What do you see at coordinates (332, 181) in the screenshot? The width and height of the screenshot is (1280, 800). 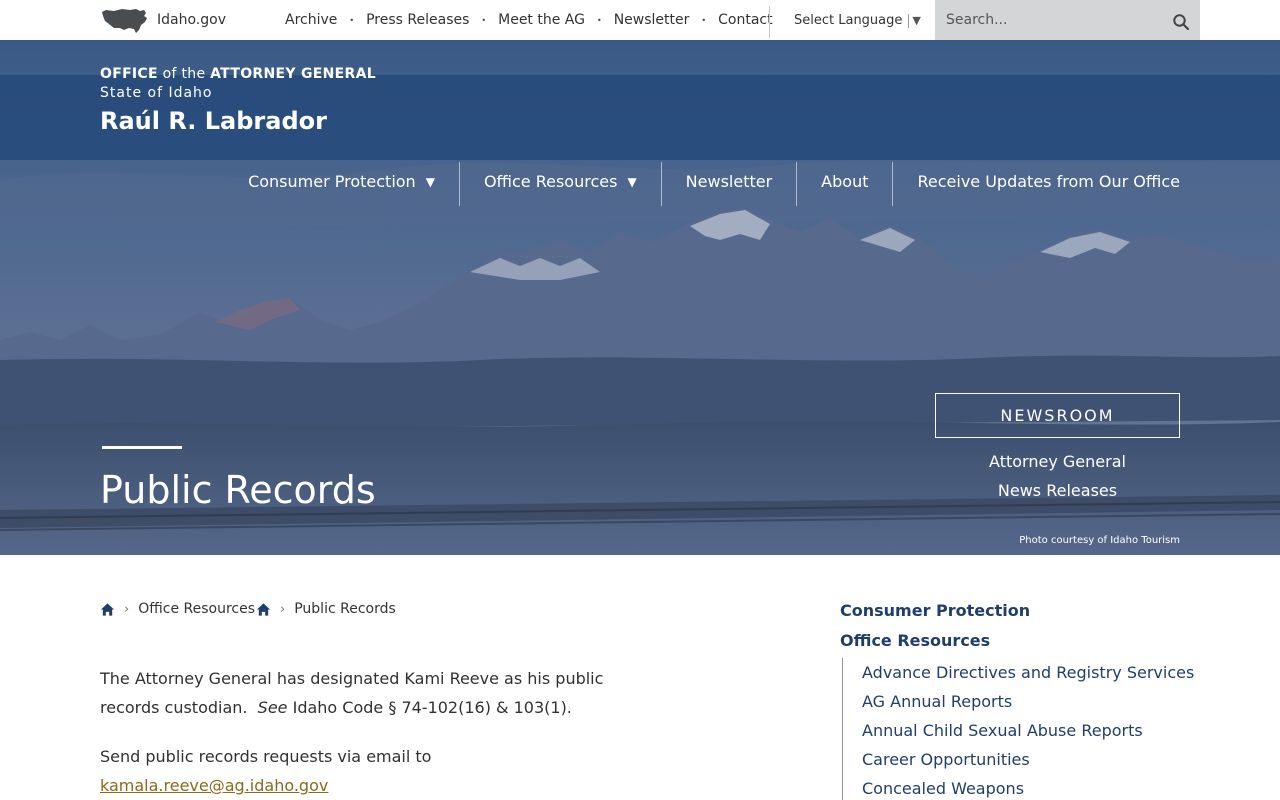 I see `nav-consumer-protection-label: Consumer Protection` at bounding box center [332, 181].